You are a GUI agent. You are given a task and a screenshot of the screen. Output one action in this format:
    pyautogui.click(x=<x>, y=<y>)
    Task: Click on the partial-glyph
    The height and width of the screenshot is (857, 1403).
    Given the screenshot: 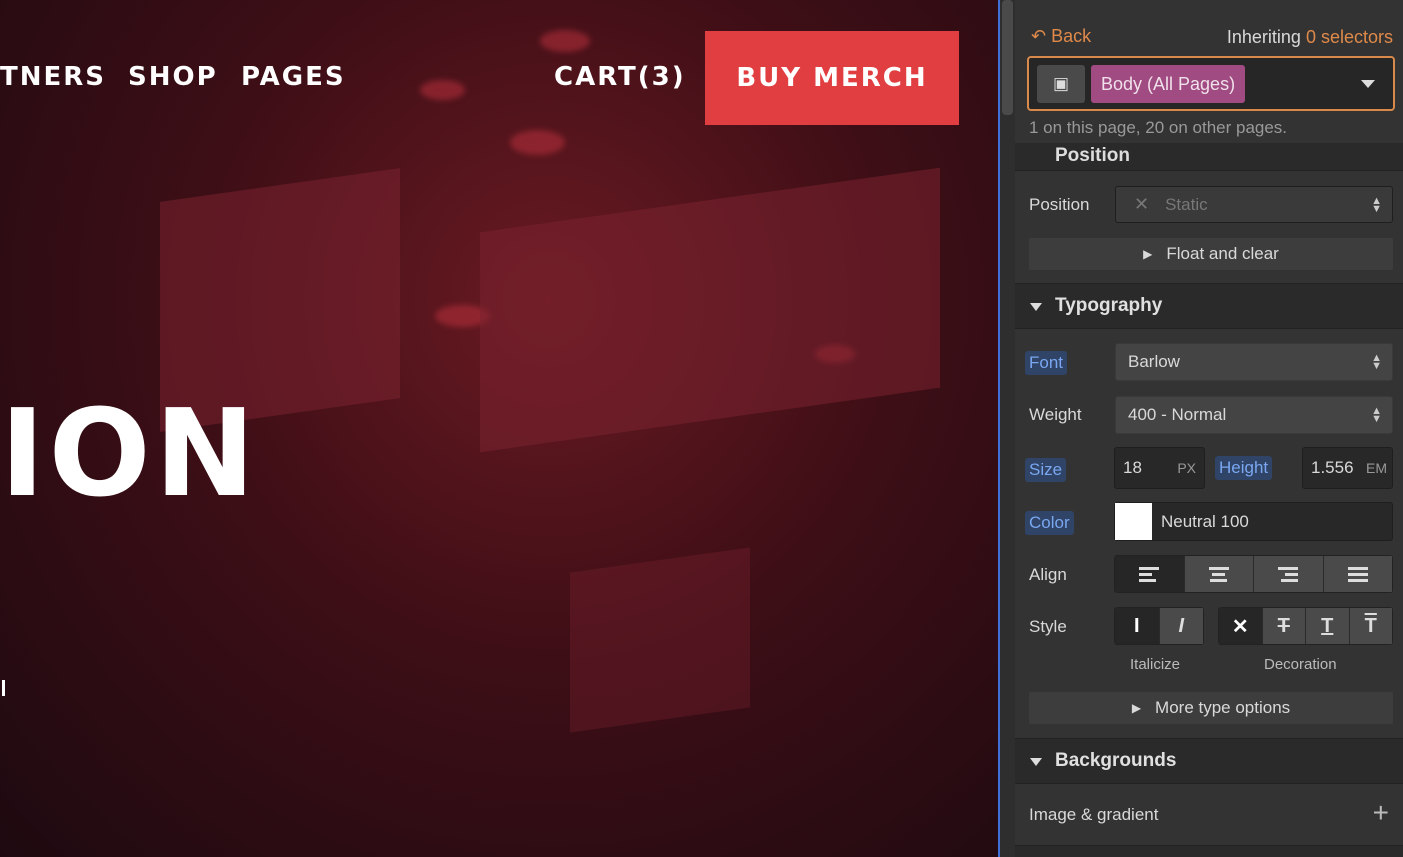 What is the action you would take?
    pyautogui.click(x=2, y=688)
    